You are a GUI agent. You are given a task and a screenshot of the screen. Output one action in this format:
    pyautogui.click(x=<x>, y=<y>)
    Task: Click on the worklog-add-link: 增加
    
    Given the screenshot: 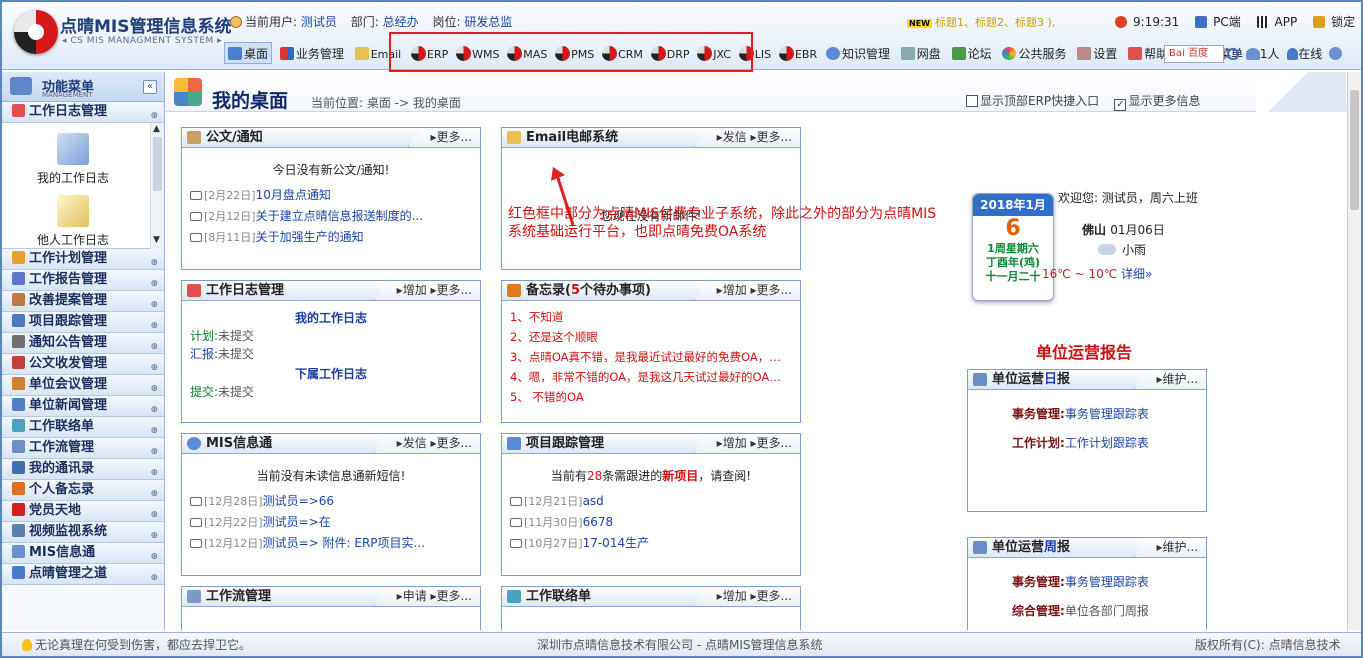 What is the action you would take?
    pyautogui.click(x=415, y=290)
    